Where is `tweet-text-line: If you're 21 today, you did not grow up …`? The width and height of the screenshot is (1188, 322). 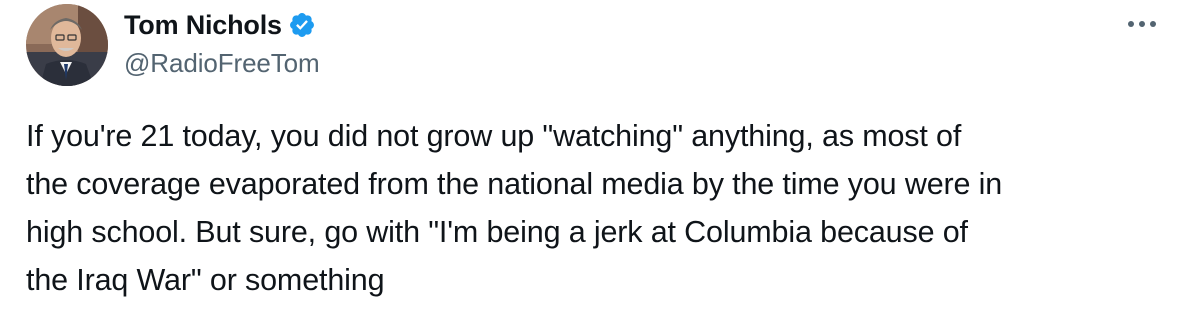 tweet-text-line: If you're 21 today, you did not grow up … is located at coordinates (494, 136).